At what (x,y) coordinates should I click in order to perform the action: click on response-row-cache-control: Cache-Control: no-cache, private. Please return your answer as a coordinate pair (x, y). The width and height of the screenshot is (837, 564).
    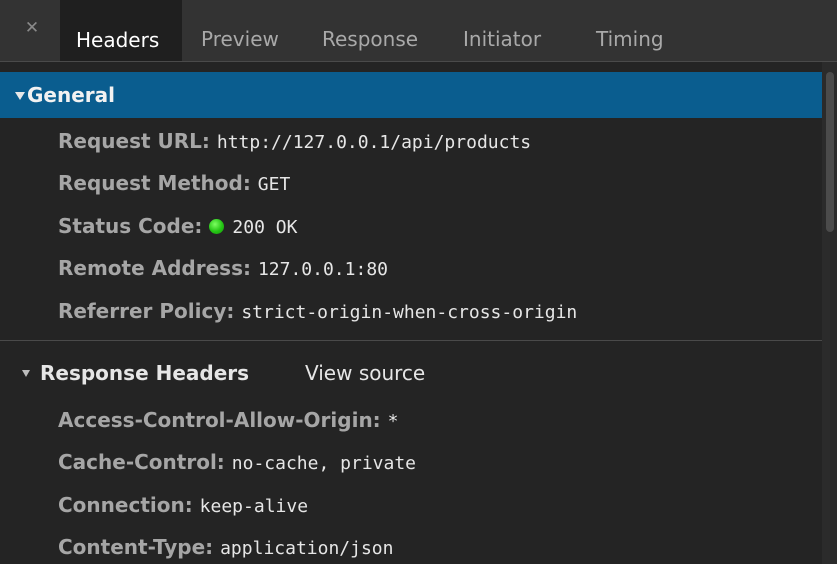
    Looking at the image, I should click on (237, 462).